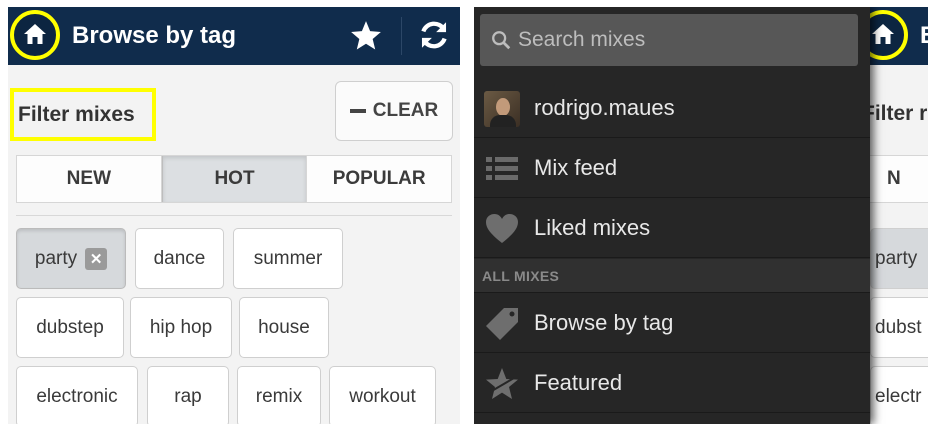 The height and width of the screenshot is (424, 928). I want to click on menu-item-label: rodrigo.maues, so click(604, 107).